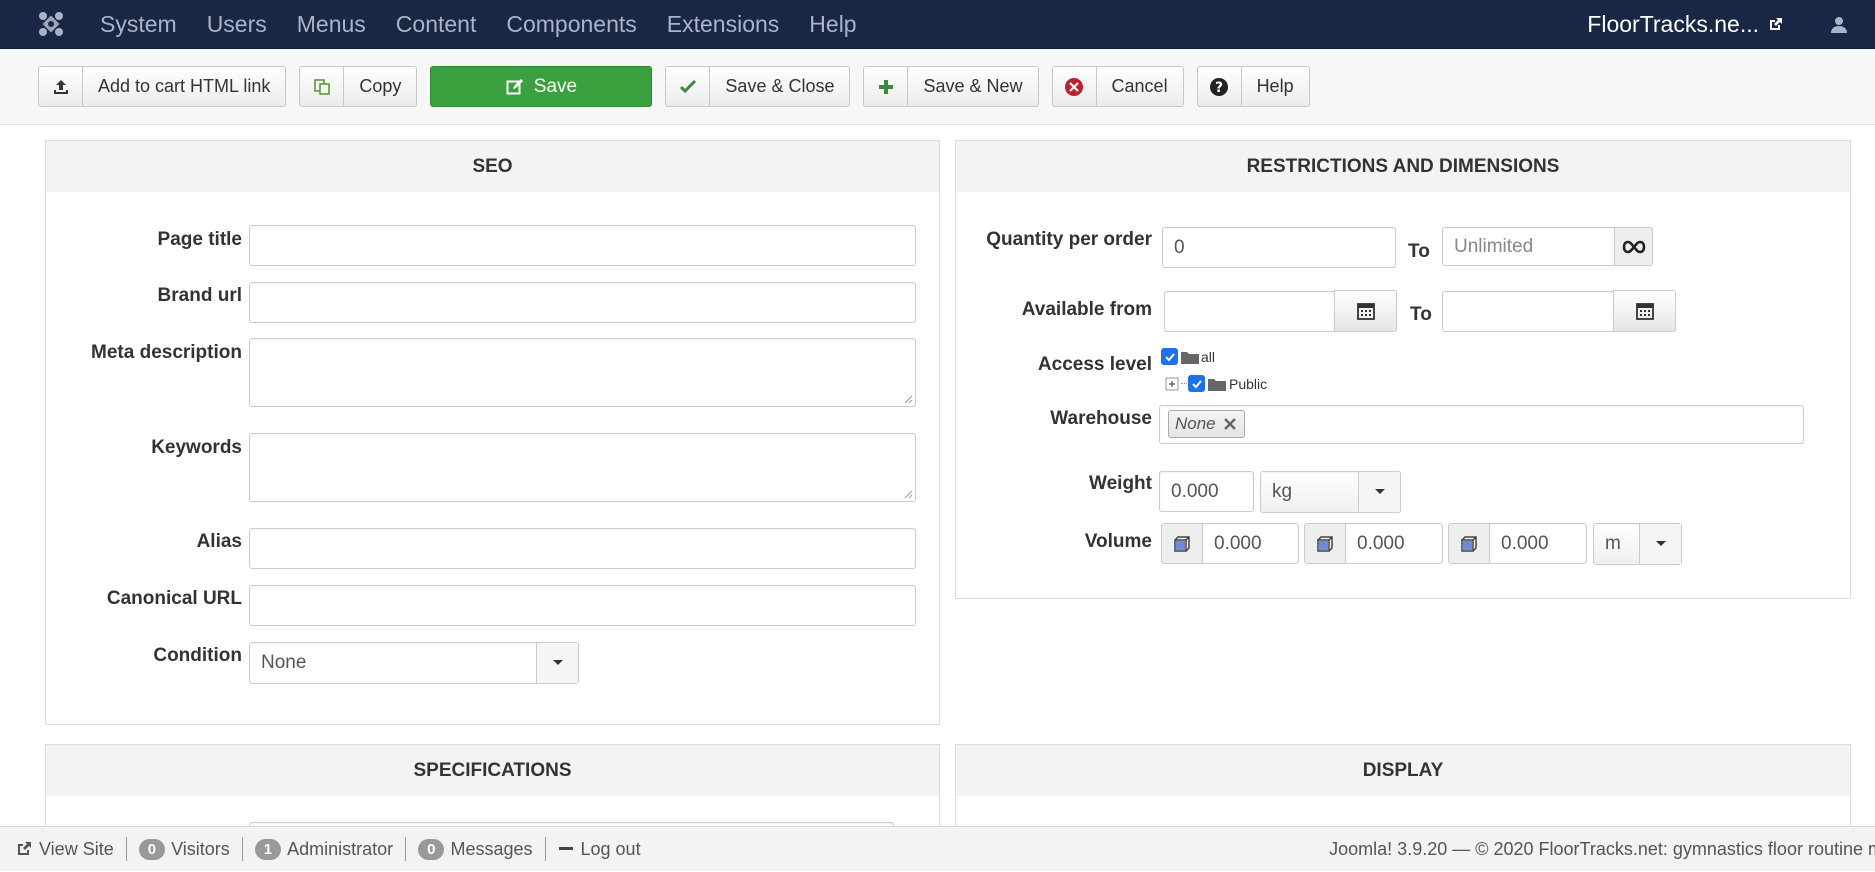 Image resolution: width=1875 pixels, height=872 pixels. What do you see at coordinates (1403, 770) in the screenshot?
I see `display-title: DISPLAY` at bounding box center [1403, 770].